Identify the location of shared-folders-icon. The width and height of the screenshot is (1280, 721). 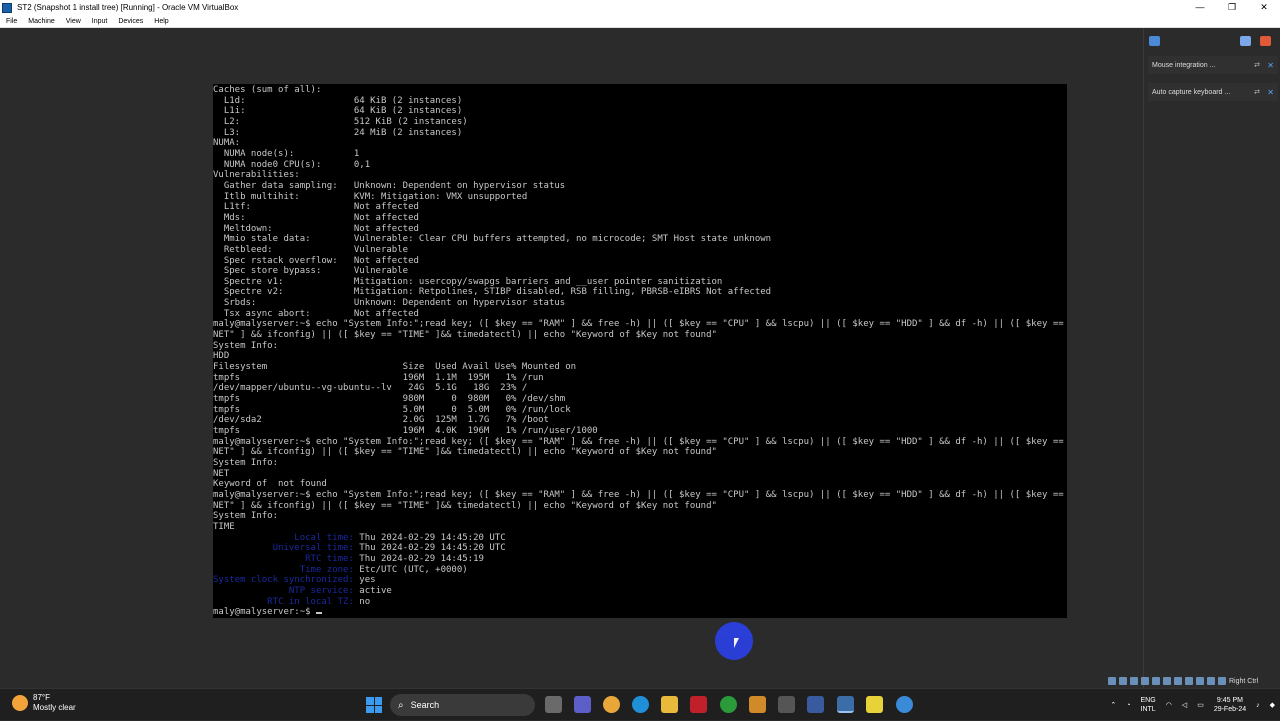
(1167, 681).